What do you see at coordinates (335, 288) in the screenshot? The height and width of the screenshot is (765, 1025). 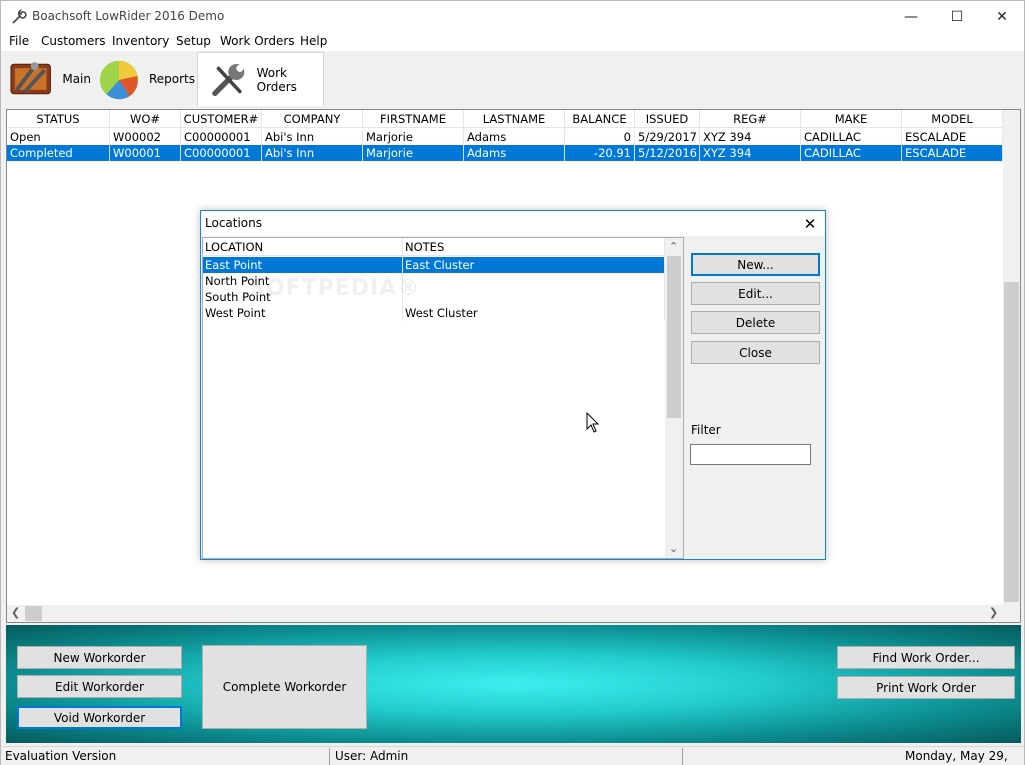 I see `watermark: SOFTPEDIA®` at bounding box center [335, 288].